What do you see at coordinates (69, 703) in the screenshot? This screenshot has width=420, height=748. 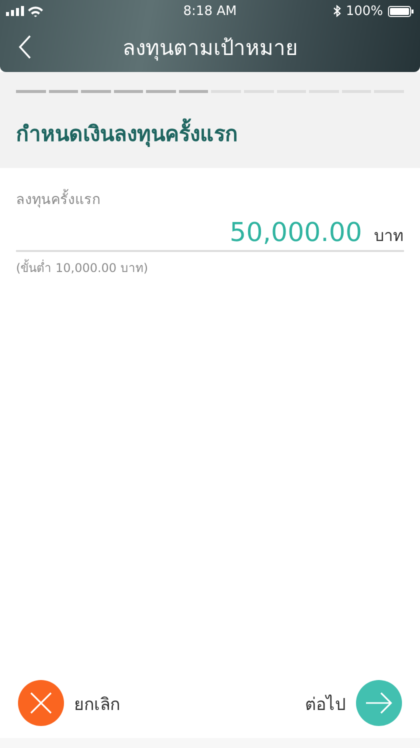 I see `cancel-button: ยกเลิก` at bounding box center [69, 703].